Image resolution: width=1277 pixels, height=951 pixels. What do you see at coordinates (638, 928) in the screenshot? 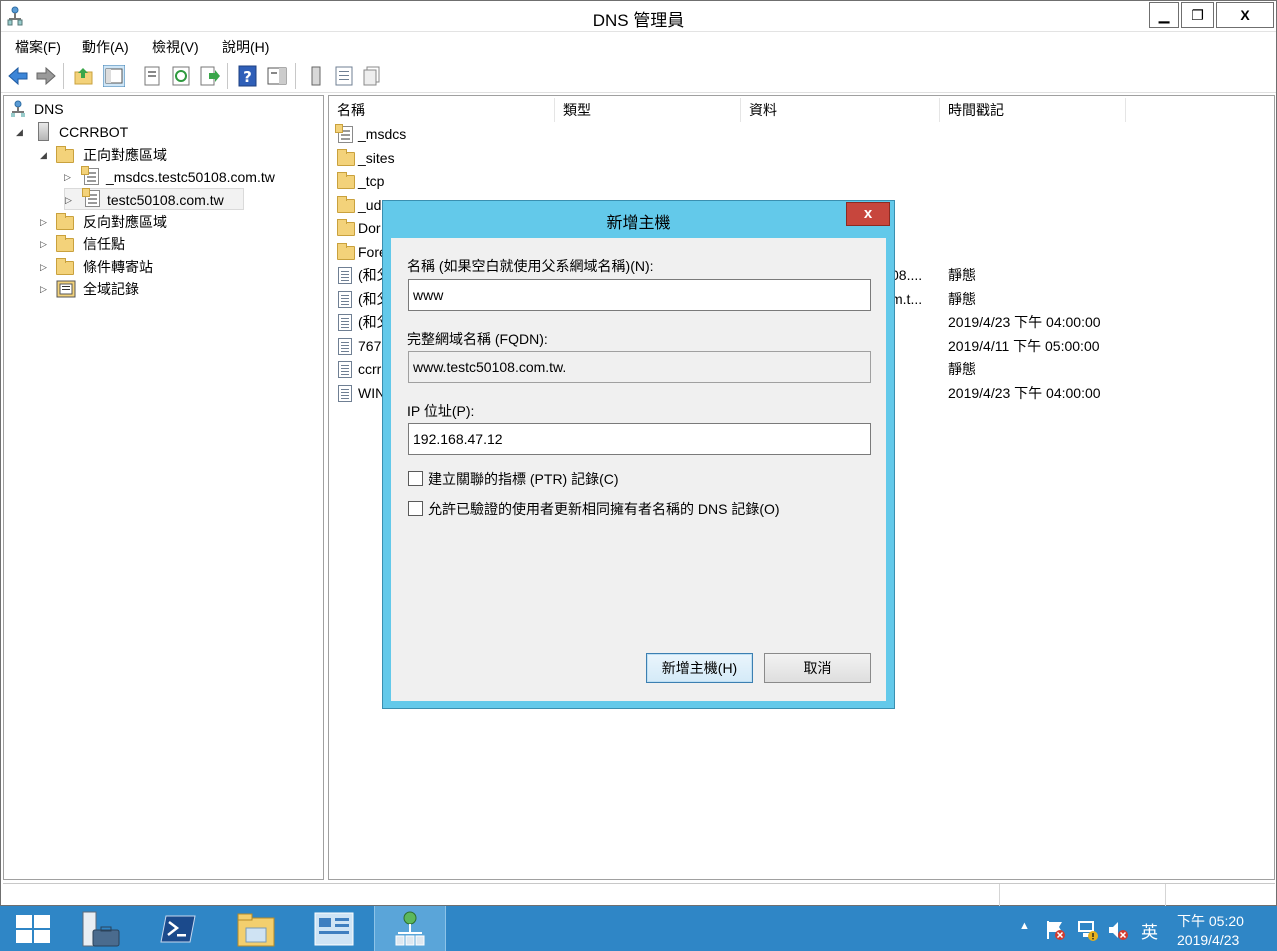
I see `taskbar: ▲ 英 下午 05:20 2019/4/23` at bounding box center [638, 928].